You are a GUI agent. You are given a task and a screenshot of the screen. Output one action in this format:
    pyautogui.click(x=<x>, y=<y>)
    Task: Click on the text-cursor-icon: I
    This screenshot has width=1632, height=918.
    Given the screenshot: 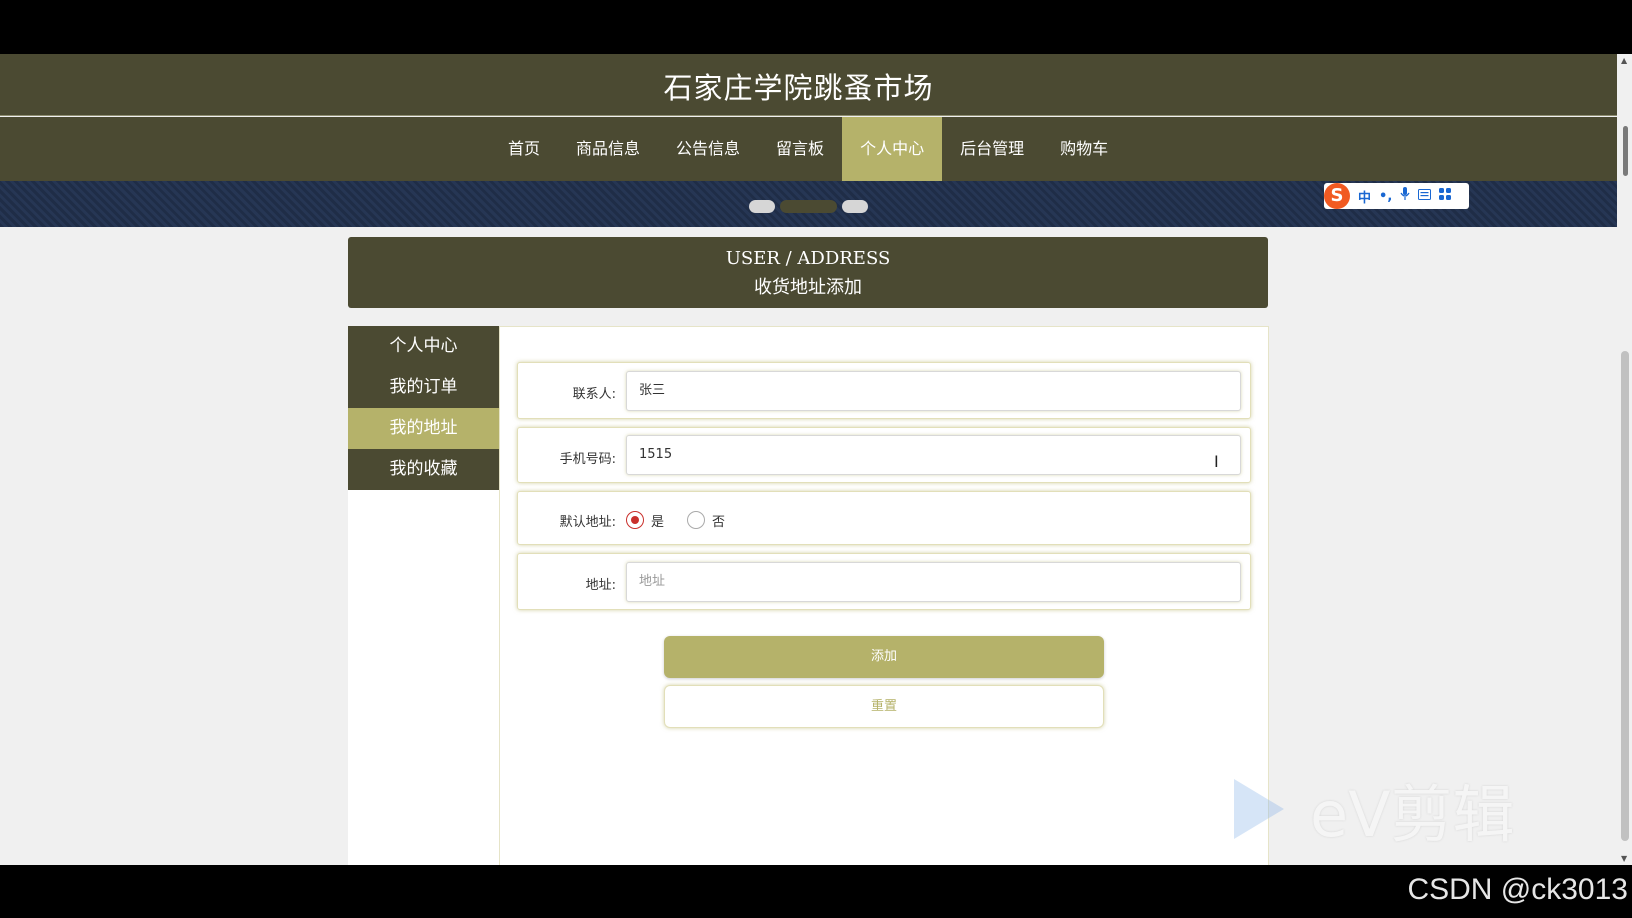 What is the action you would take?
    pyautogui.click(x=1216, y=461)
    